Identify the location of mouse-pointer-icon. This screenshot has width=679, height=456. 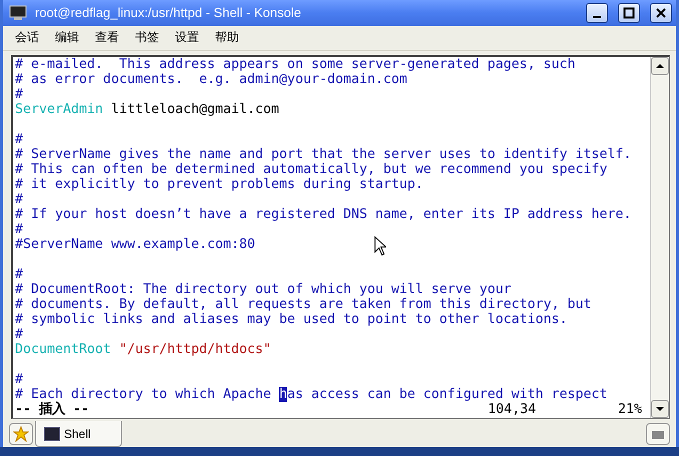
(380, 246).